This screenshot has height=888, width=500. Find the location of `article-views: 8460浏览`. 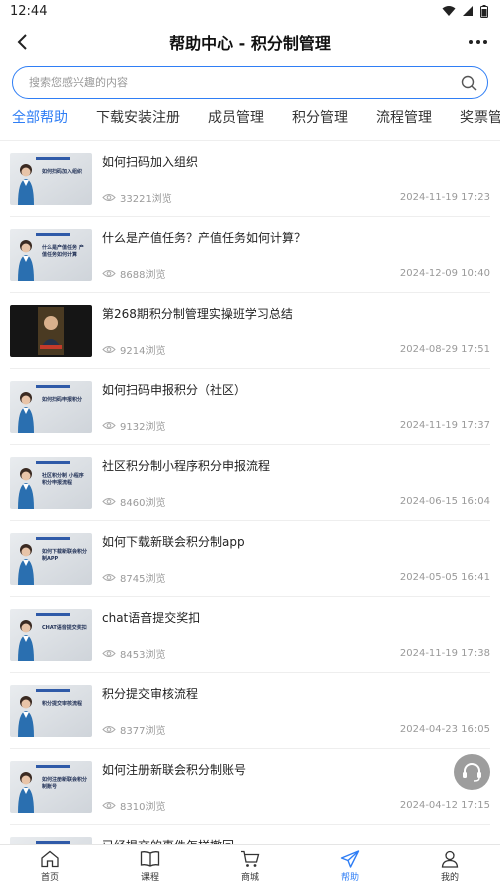

article-views: 8460浏览 is located at coordinates (133, 501).